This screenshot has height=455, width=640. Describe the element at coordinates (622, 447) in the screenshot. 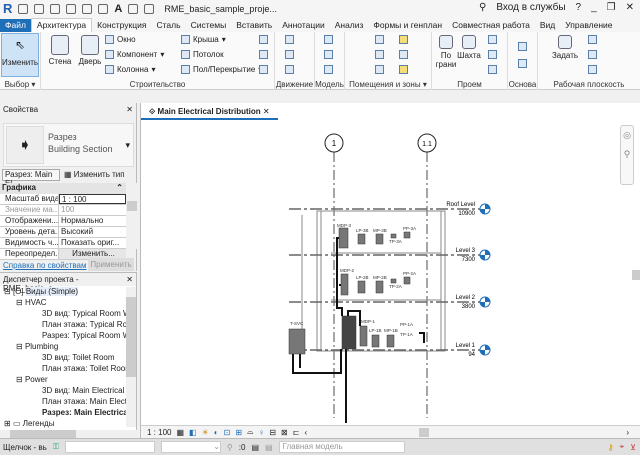

I see `select-pinned-icon: ⌖` at that location.